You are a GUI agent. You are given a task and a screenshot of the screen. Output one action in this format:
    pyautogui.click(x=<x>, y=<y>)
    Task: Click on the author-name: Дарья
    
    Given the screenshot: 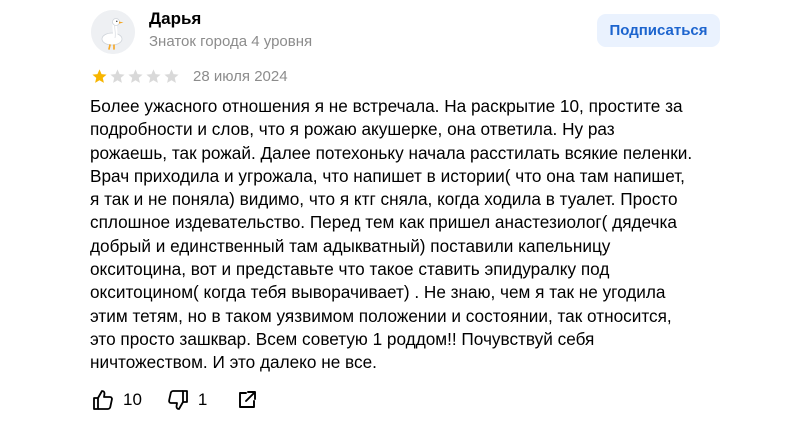 What is the action you would take?
    pyautogui.click(x=175, y=19)
    